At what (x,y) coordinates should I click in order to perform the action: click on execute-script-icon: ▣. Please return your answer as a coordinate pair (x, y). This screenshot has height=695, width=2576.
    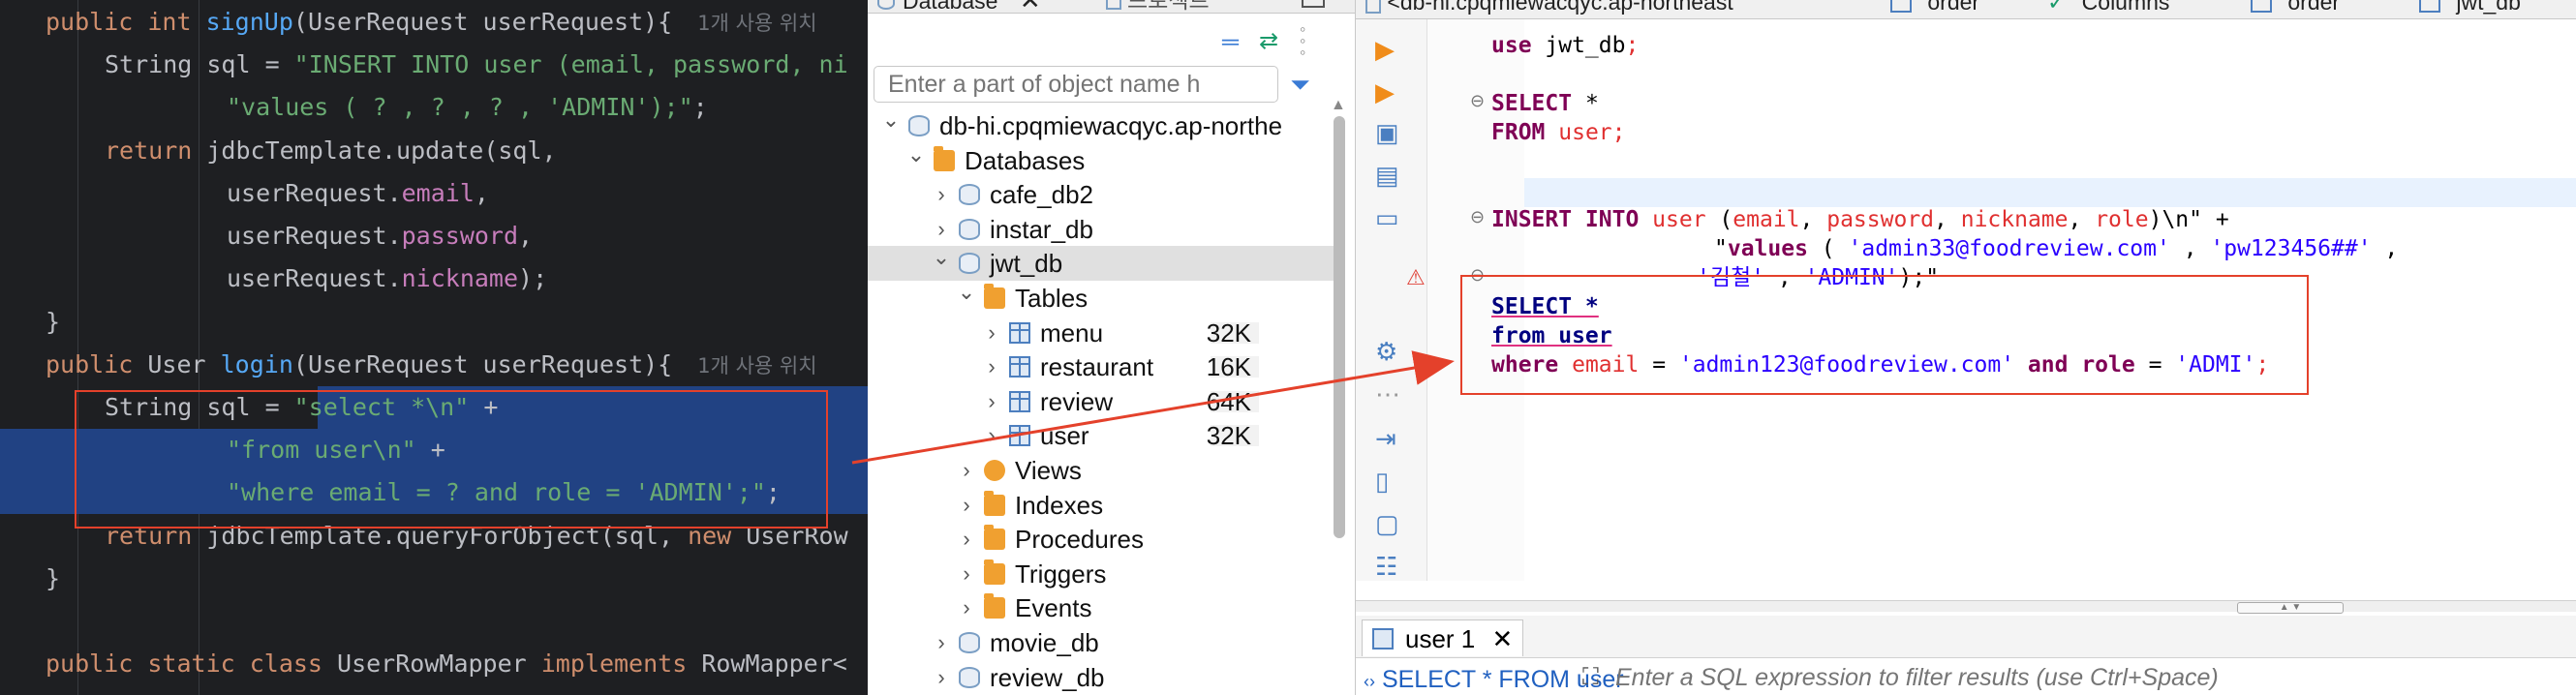
    Looking at the image, I should click on (1387, 133).